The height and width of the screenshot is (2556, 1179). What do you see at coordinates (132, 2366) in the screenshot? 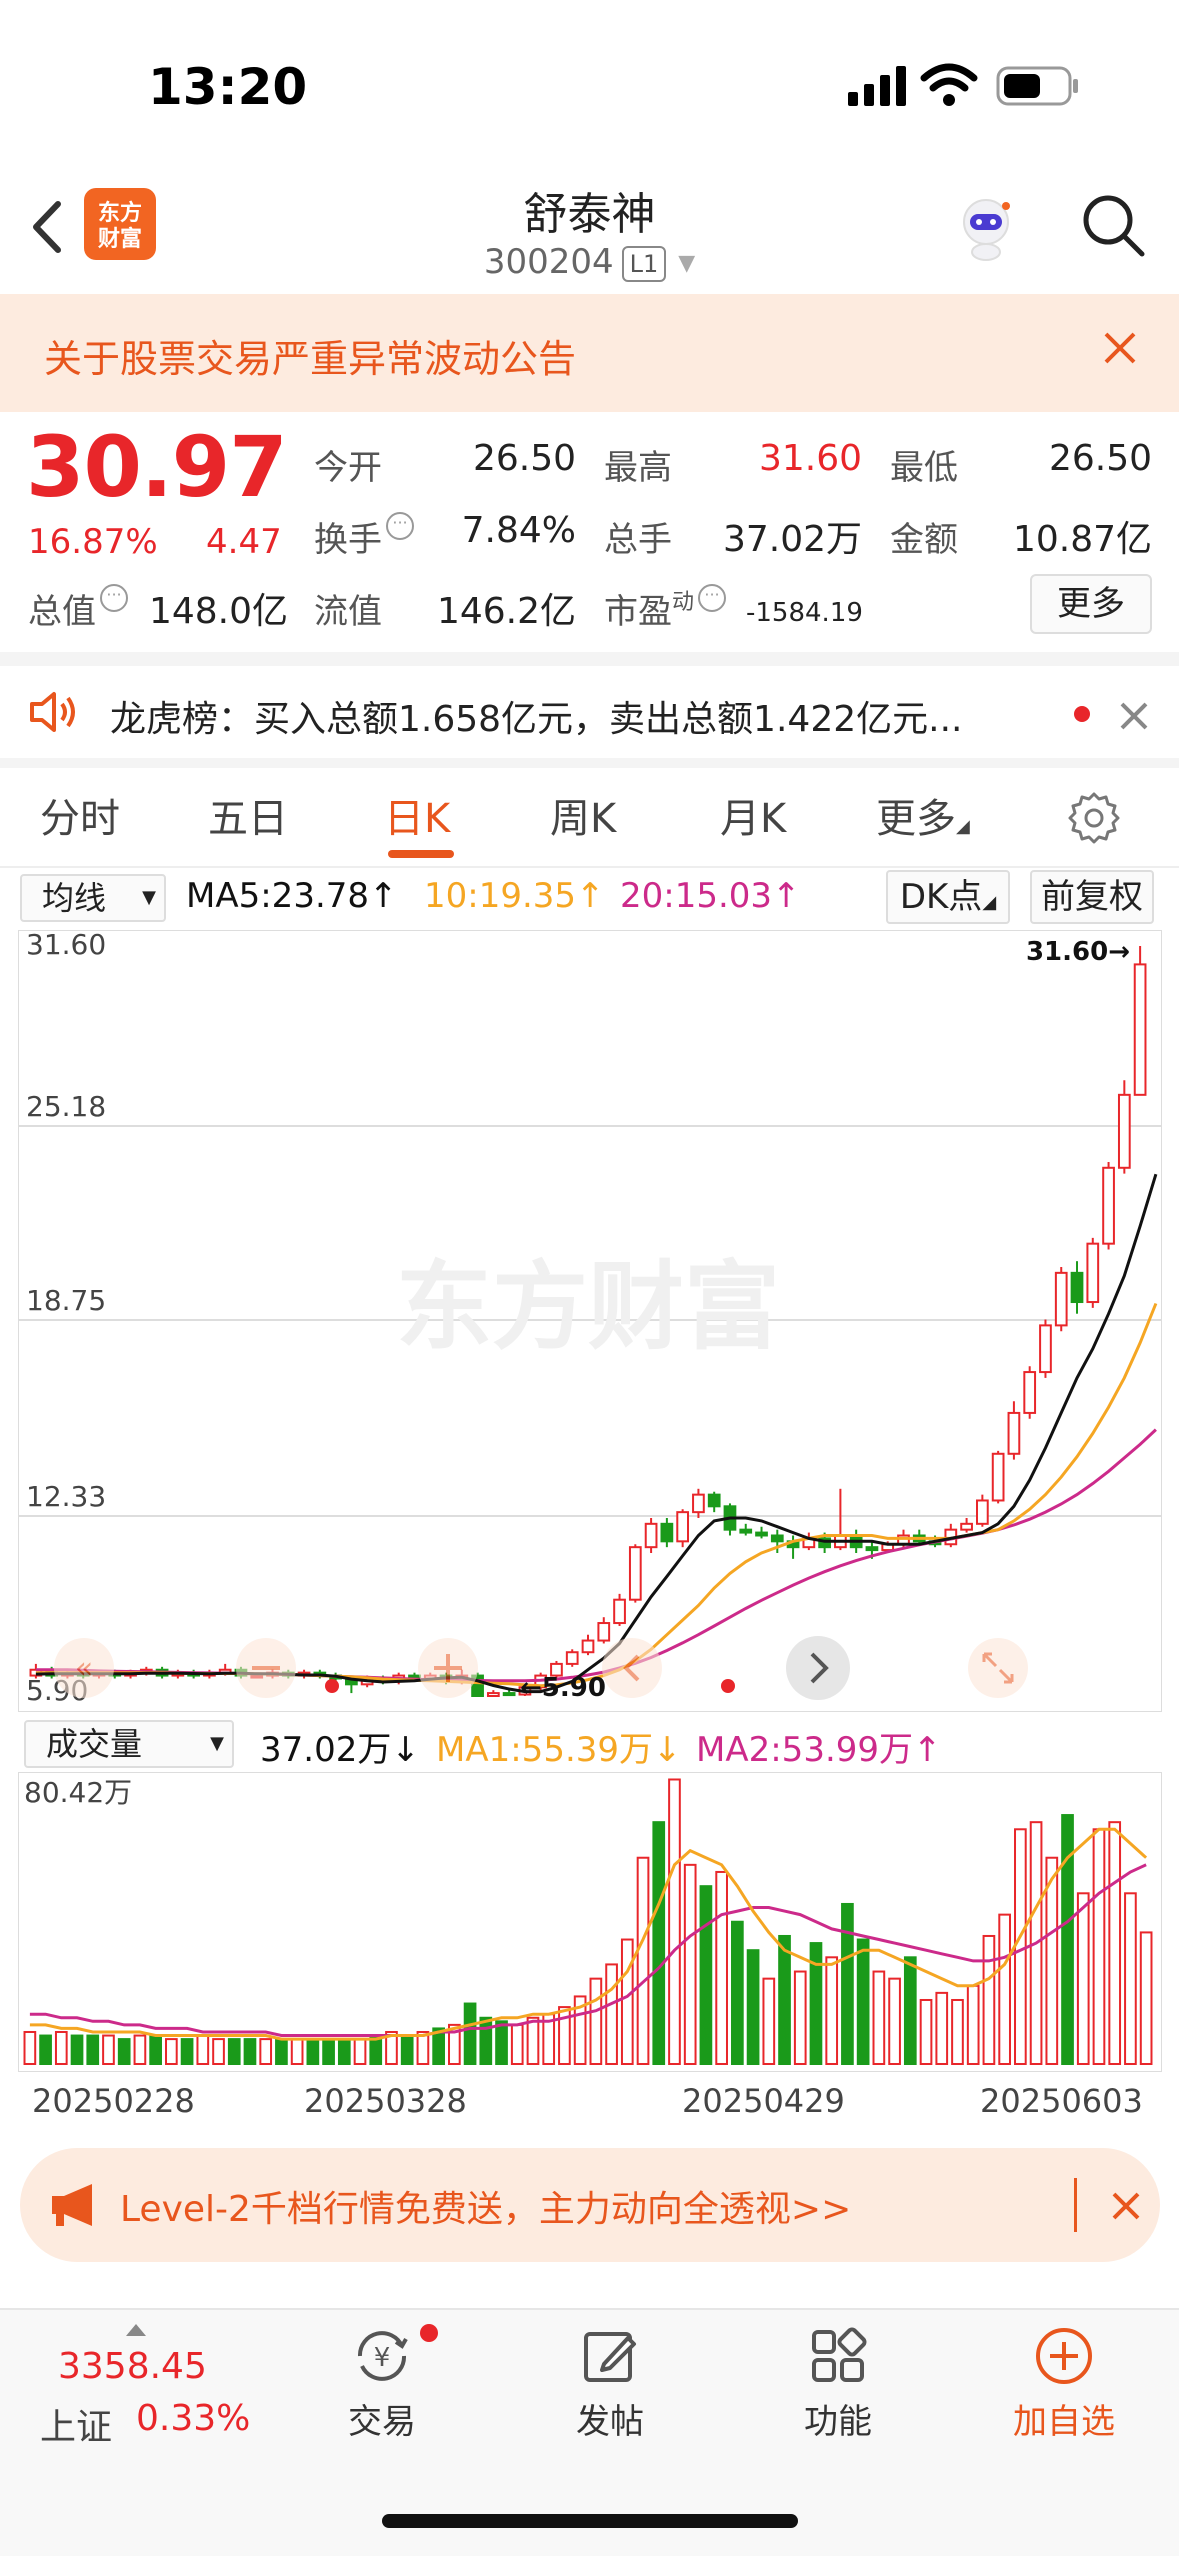
I see `index-value: 3358.45` at bounding box center [132, 2366].